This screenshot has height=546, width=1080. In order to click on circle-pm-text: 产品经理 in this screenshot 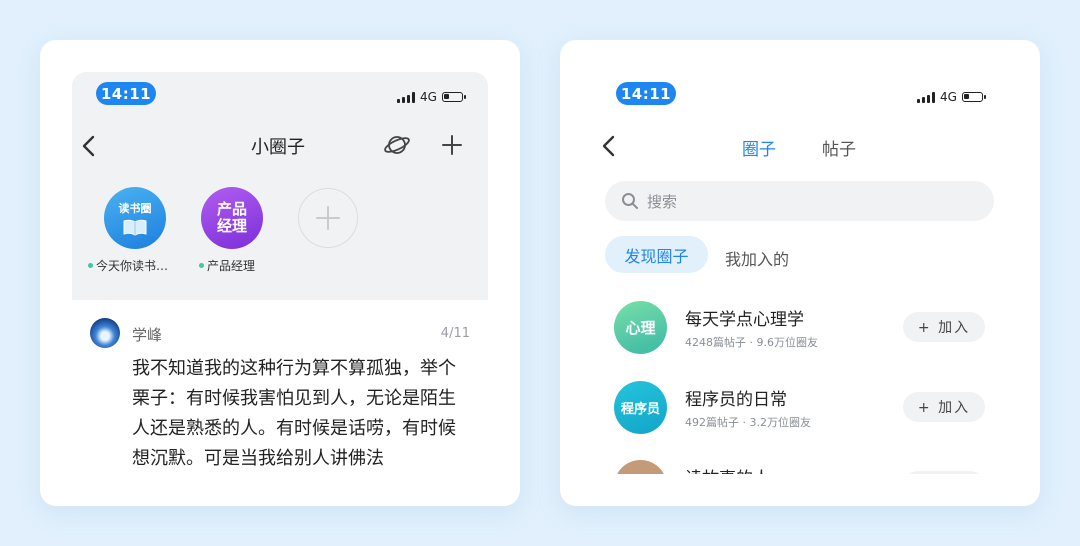, I will do `click(231, 217)`.